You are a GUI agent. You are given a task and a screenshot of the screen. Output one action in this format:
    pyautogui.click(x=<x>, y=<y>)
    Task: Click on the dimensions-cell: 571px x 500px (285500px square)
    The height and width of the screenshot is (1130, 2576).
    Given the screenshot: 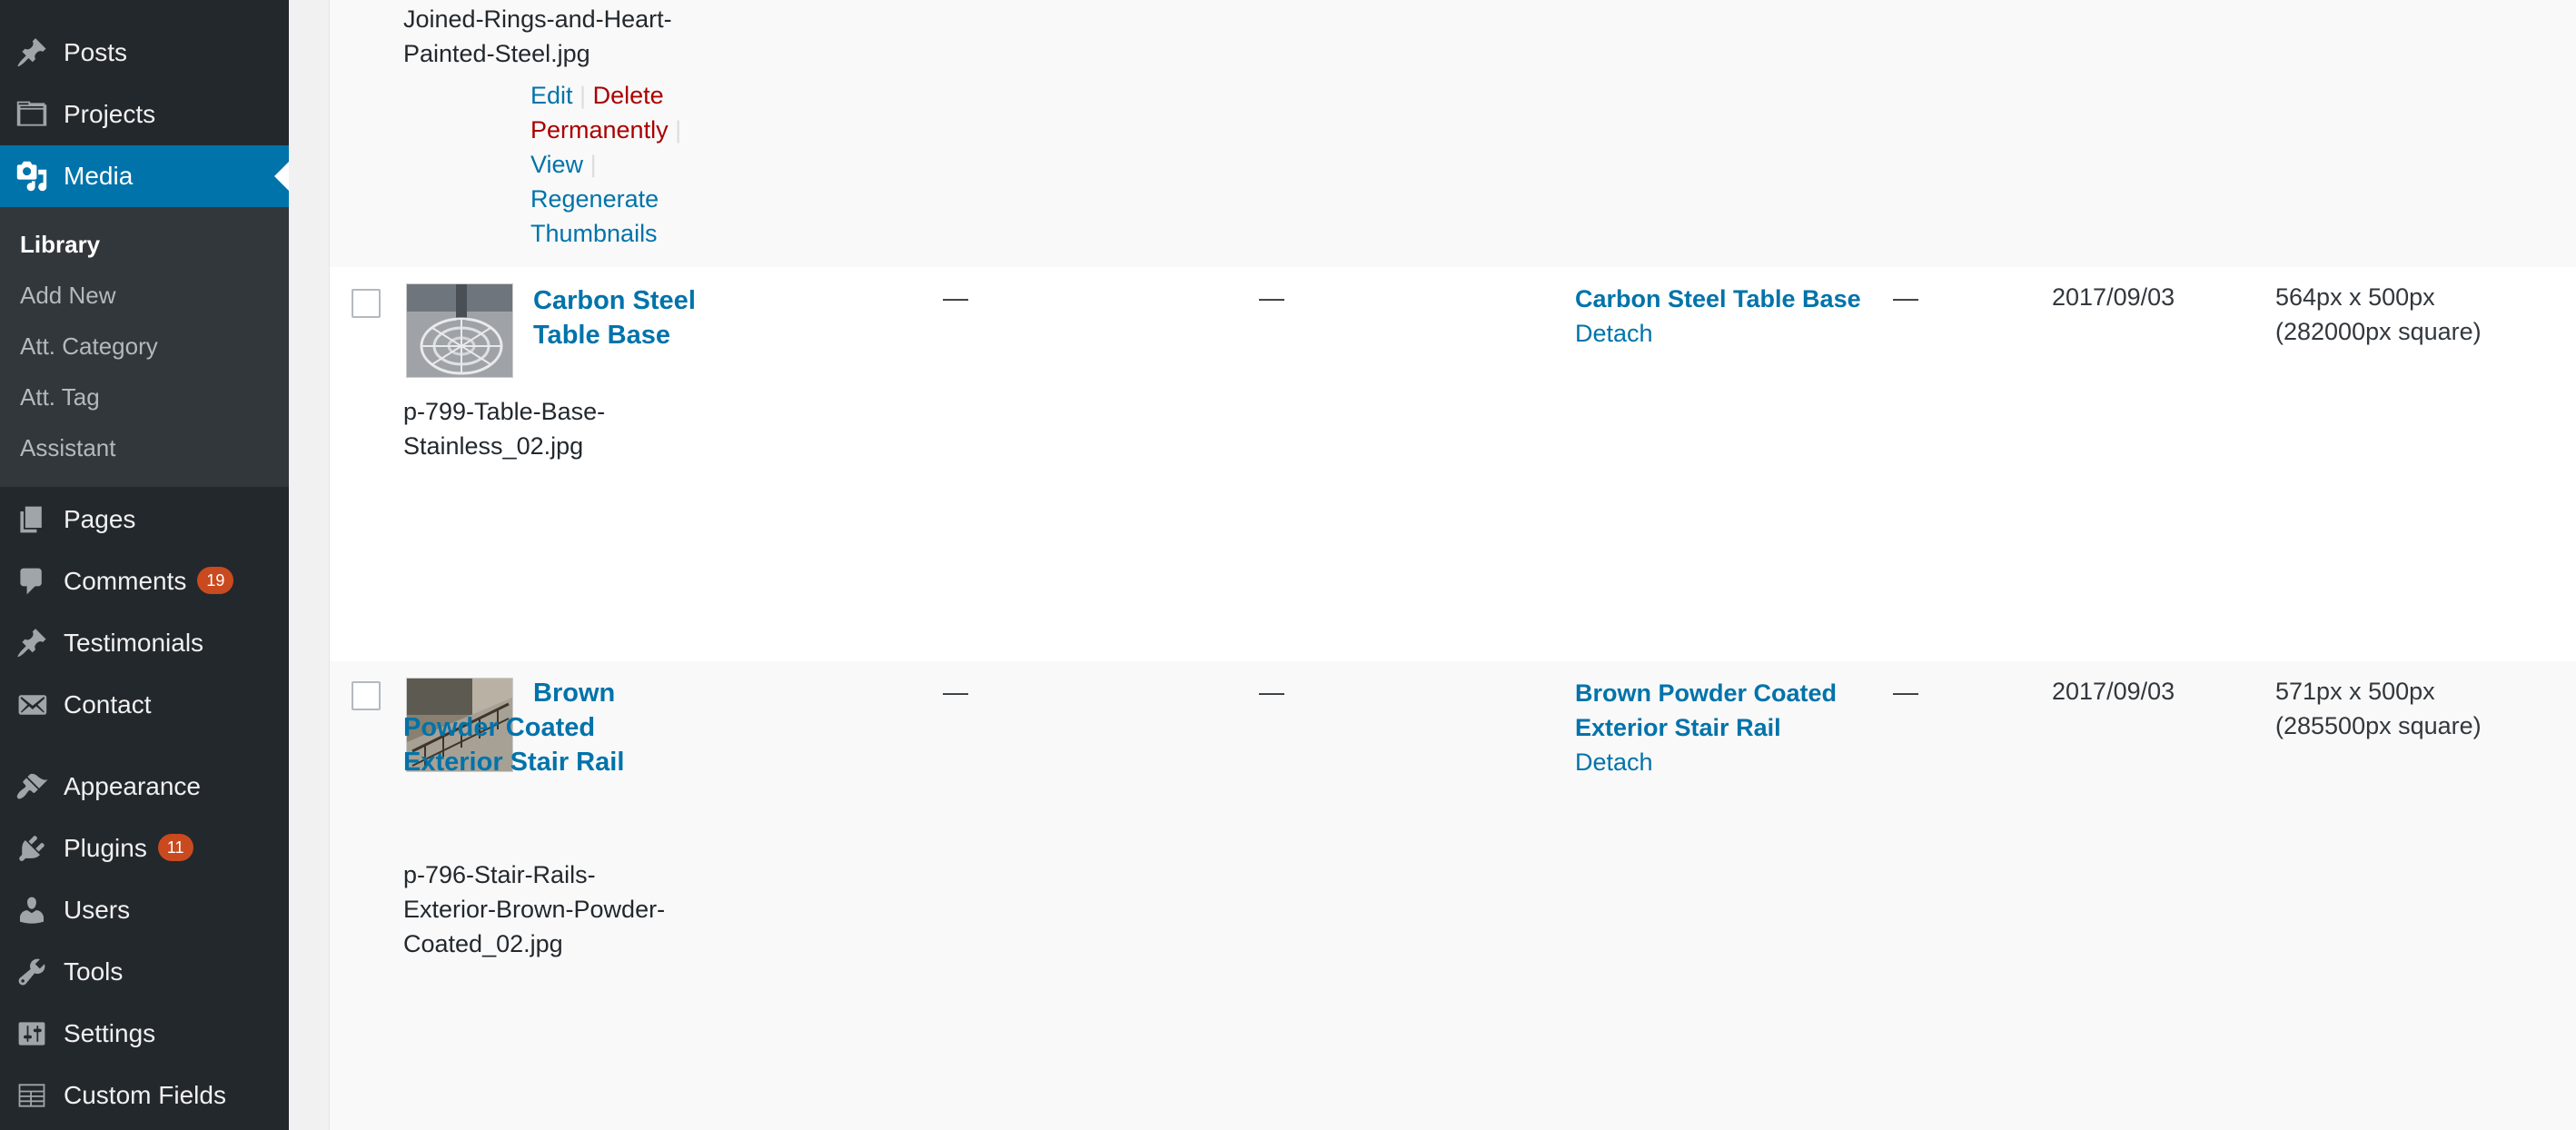 What is the action you would take?
    pyautogui.click(x=2411, y=708)
    